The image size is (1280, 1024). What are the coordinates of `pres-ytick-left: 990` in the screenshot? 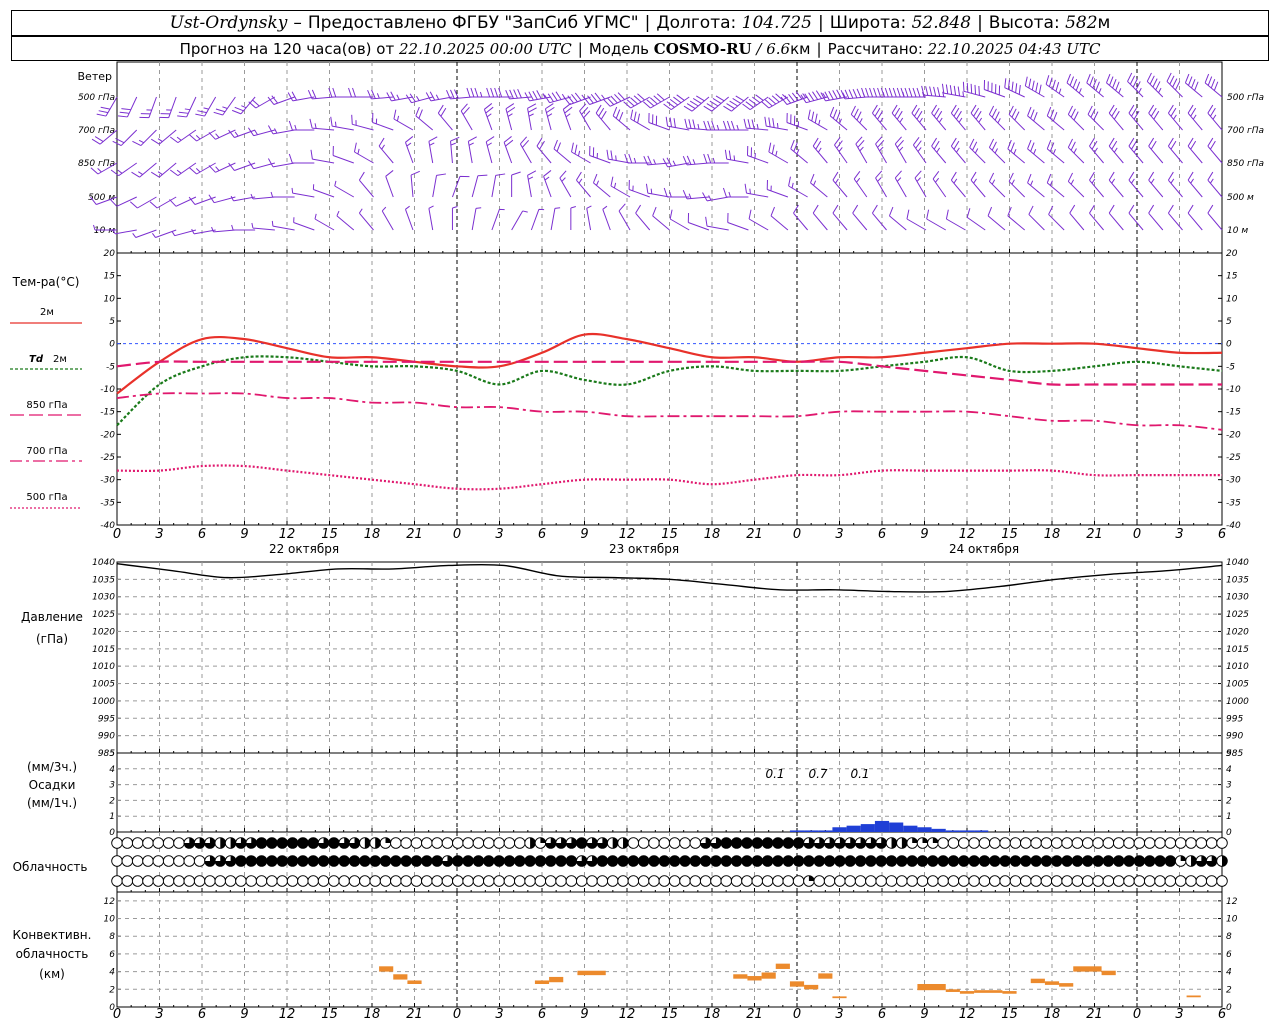 It's located at (106, 737).